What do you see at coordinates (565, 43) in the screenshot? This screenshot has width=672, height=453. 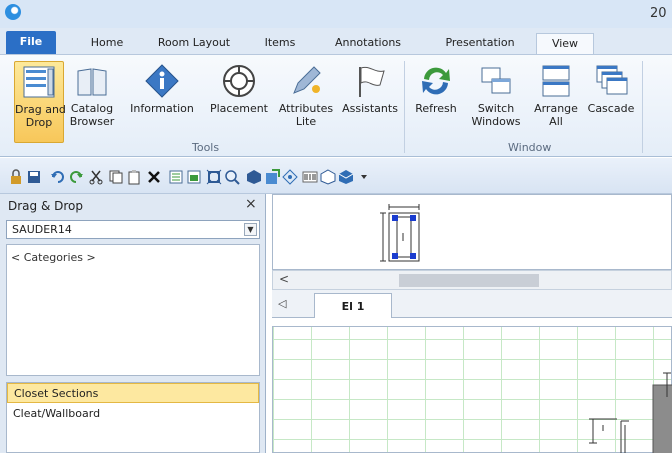 I see `tab-view: View` at bounding box center [565, 43].